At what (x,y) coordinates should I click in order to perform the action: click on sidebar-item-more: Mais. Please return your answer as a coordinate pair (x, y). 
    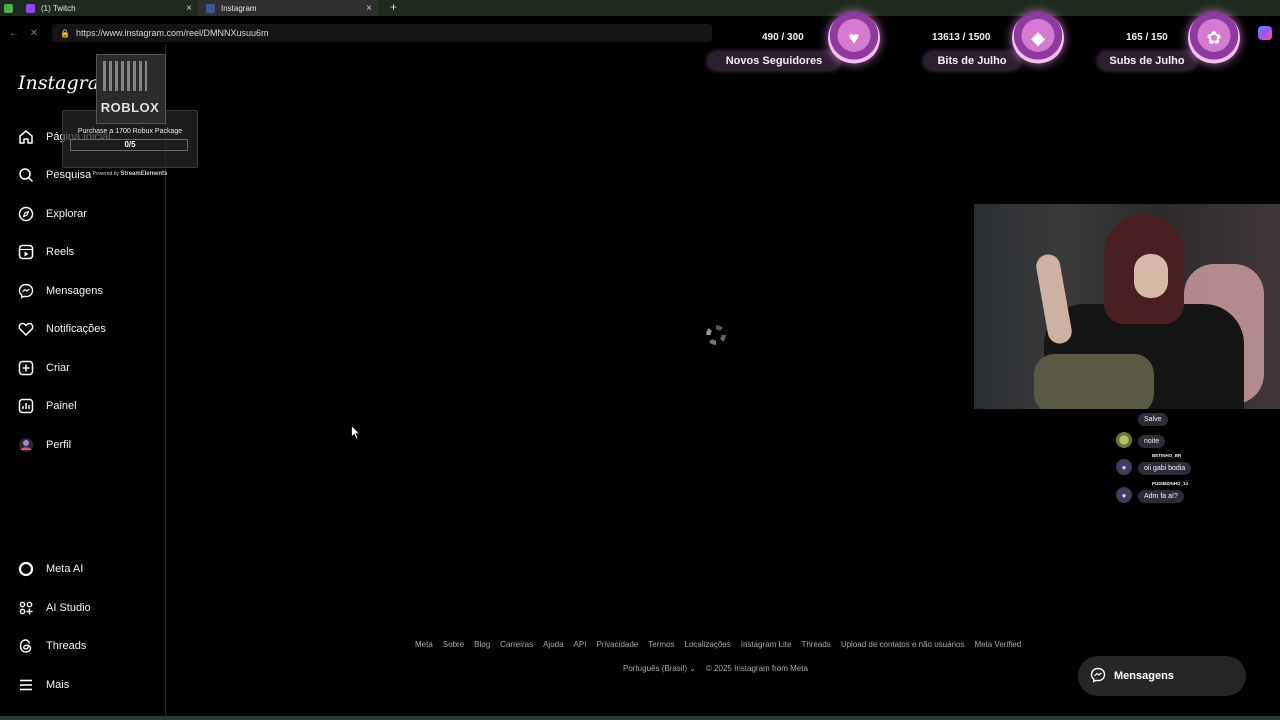
    Looking at the image, I should click on (43, 685).